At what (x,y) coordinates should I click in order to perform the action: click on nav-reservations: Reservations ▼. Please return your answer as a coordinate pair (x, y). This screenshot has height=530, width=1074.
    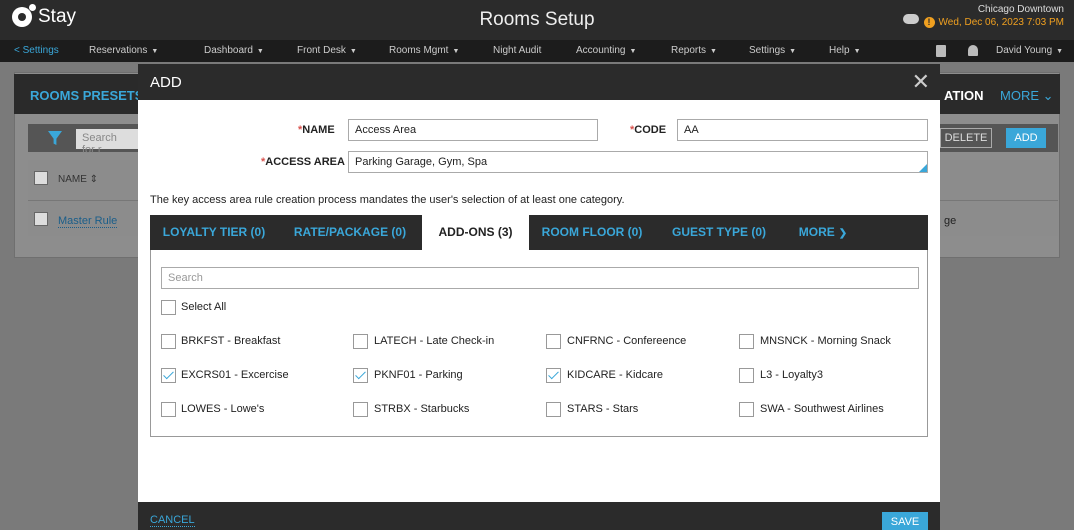
    Looking at the image, I should click on (123, 50).